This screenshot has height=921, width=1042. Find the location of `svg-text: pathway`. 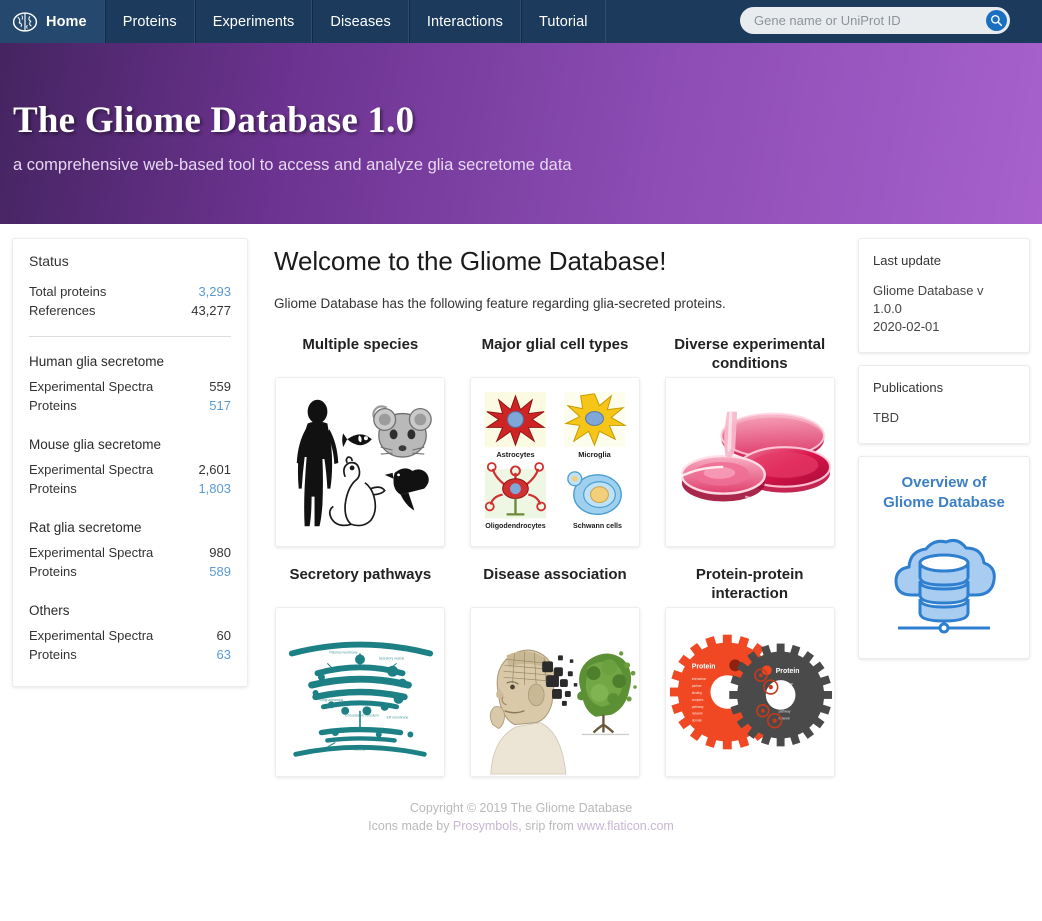

svg-text: pathway is located at coordinates (697, 707).